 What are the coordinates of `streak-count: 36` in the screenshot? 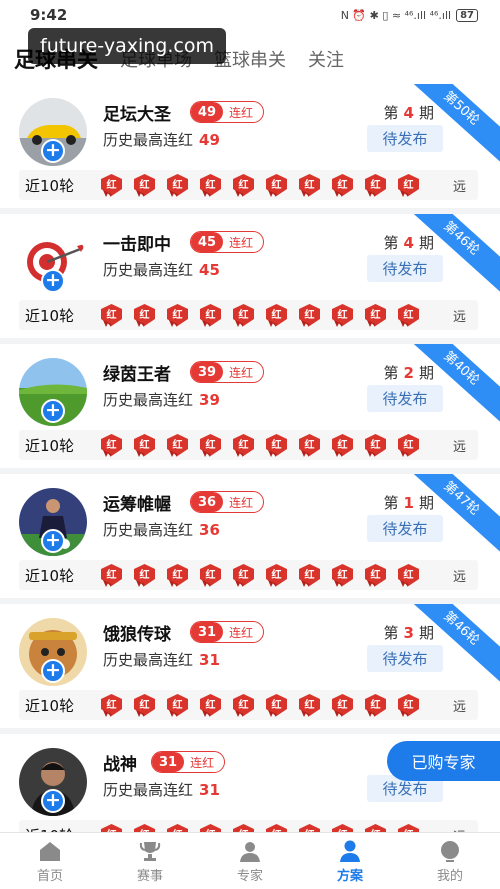 It's located at (207, 502).